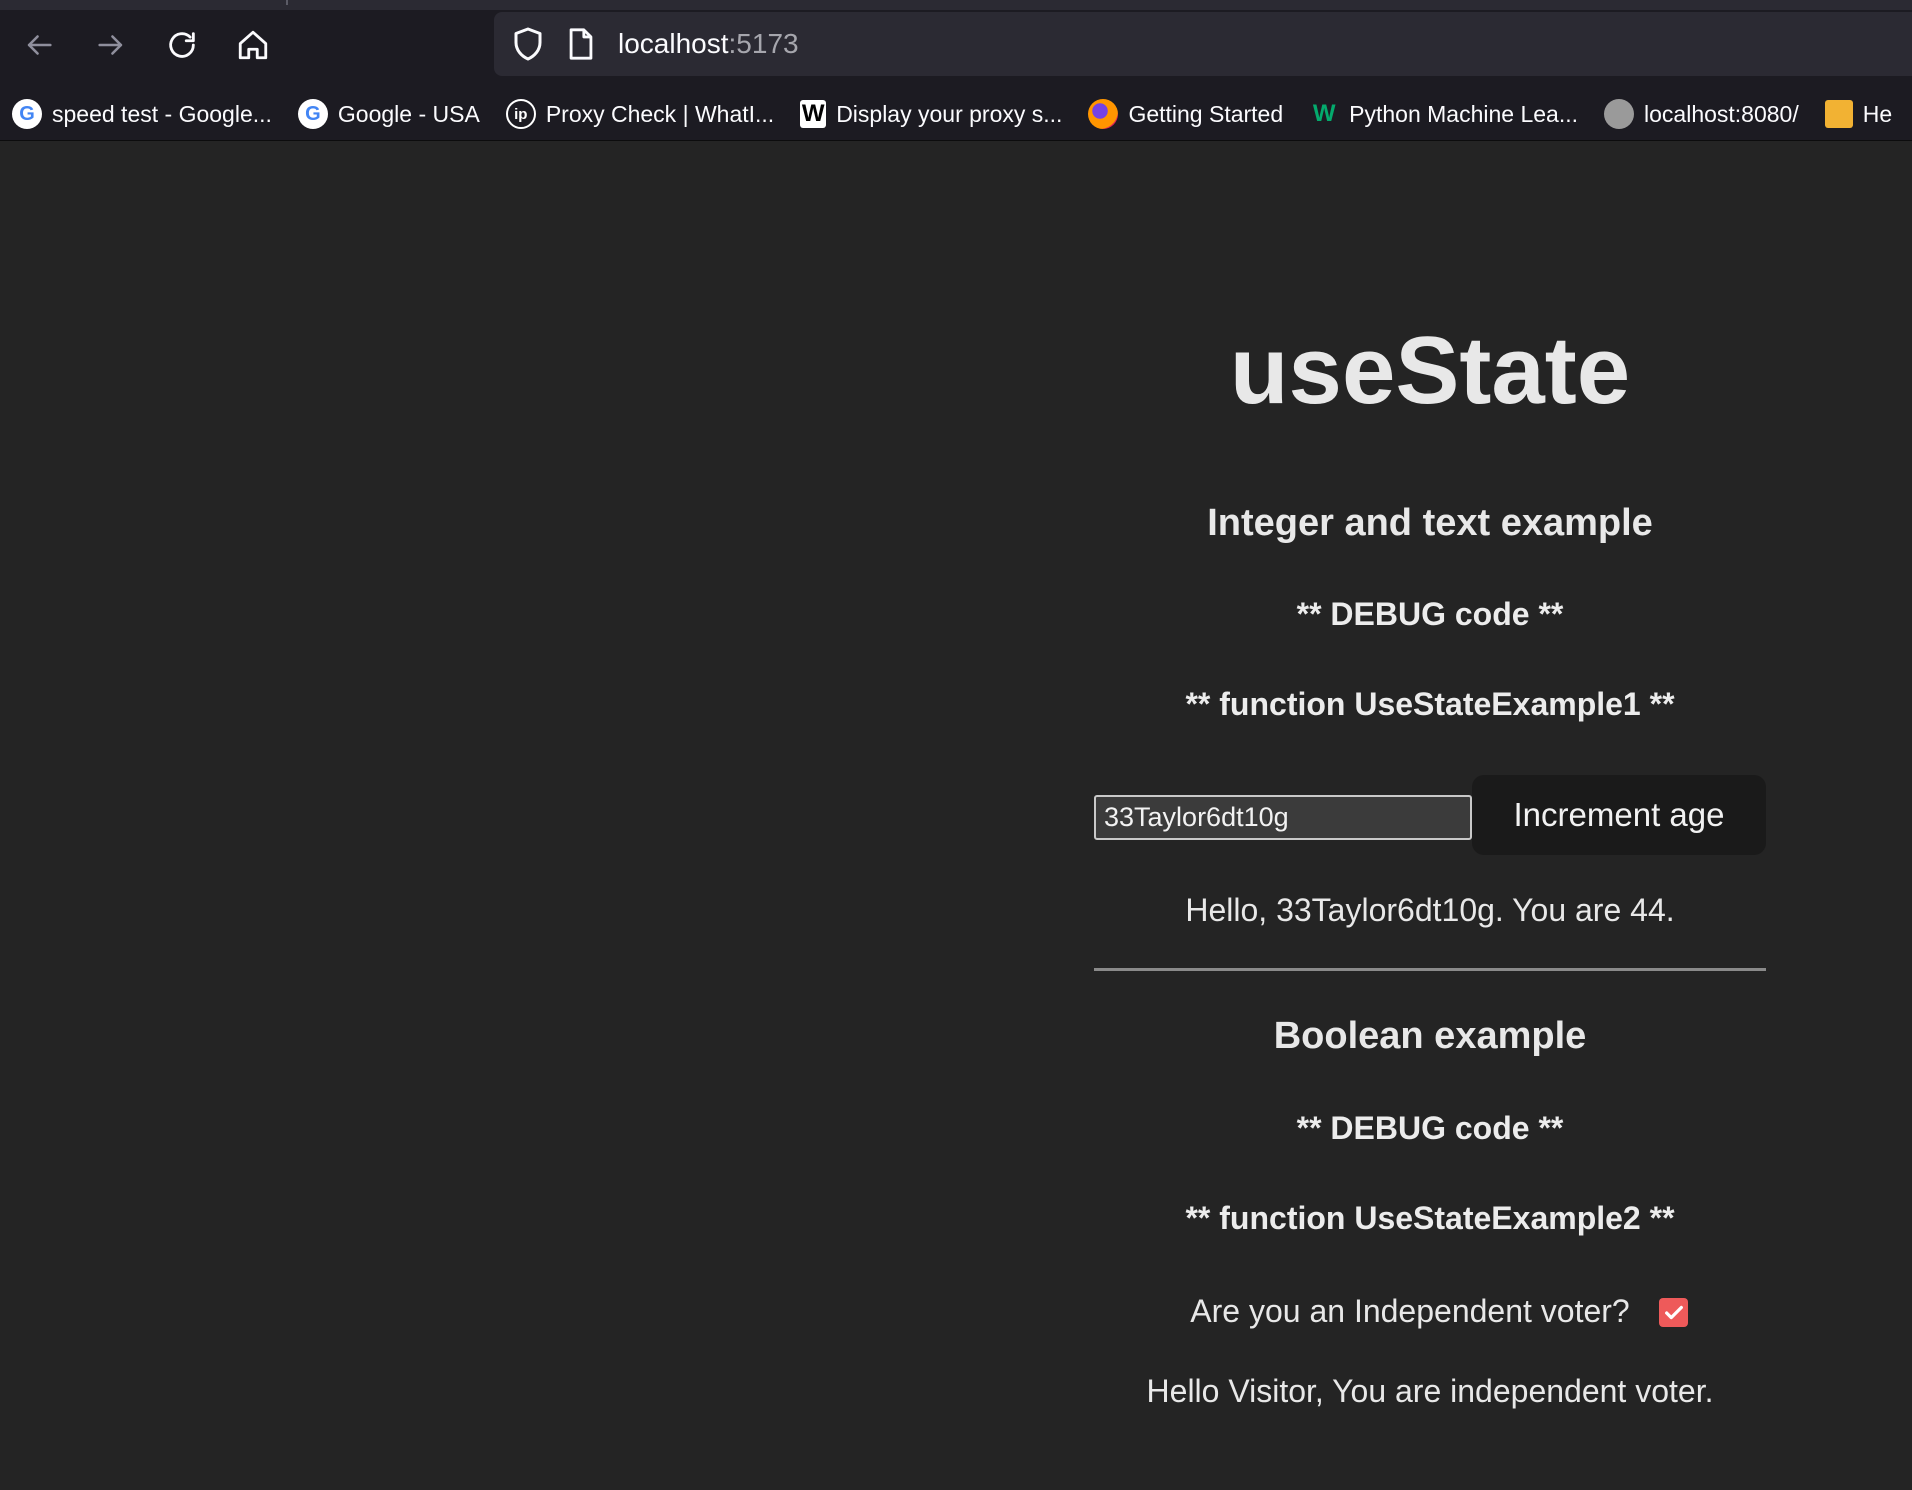 The image size is (1912, 1490). What do you see at coordinates (287, 2) in the screenshot?
I see `tab-separator` at bounding box center [287, 2].